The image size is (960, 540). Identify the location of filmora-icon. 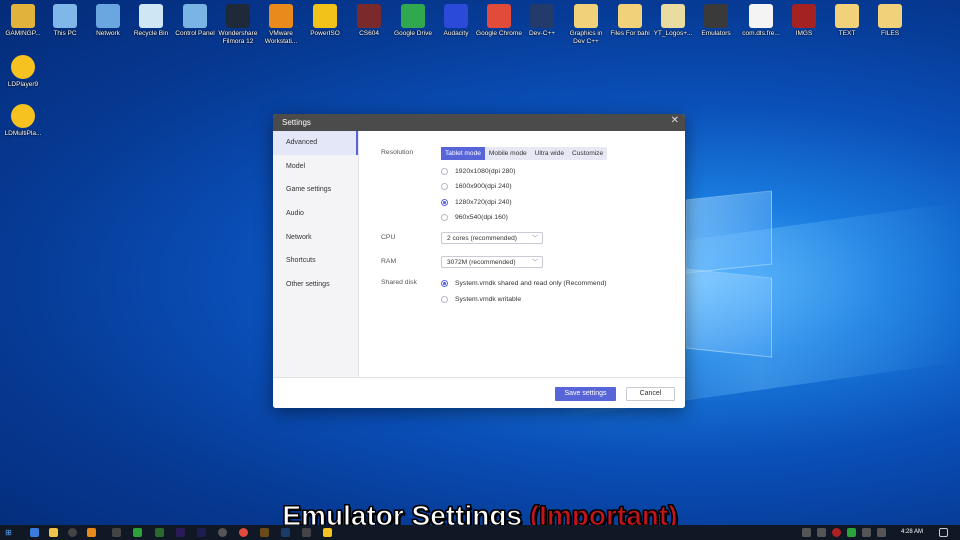
(238, 16).